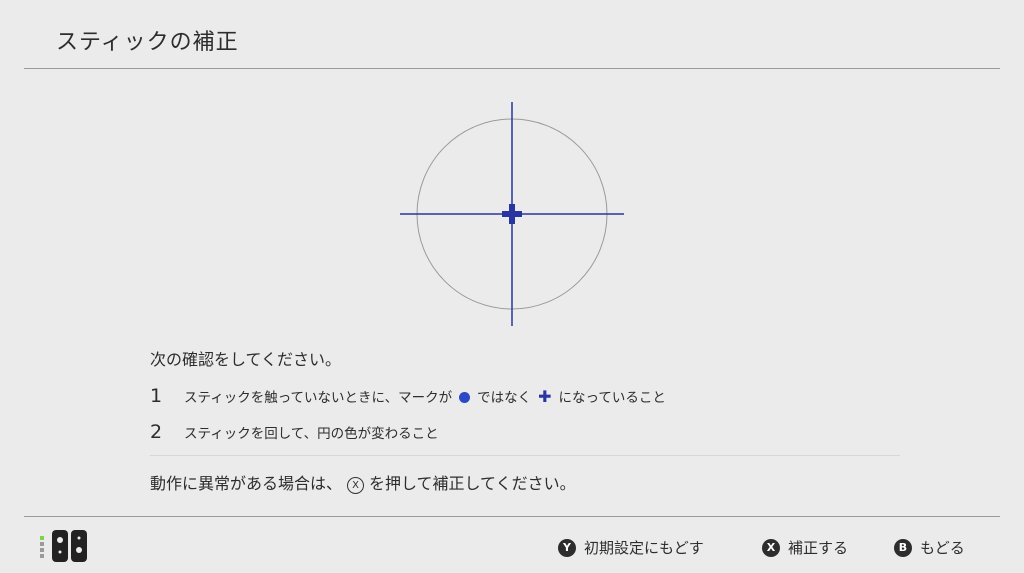 The height and width of the screenshot is (573, 1024). I want to click on step-number: 2, so click(156, 432).